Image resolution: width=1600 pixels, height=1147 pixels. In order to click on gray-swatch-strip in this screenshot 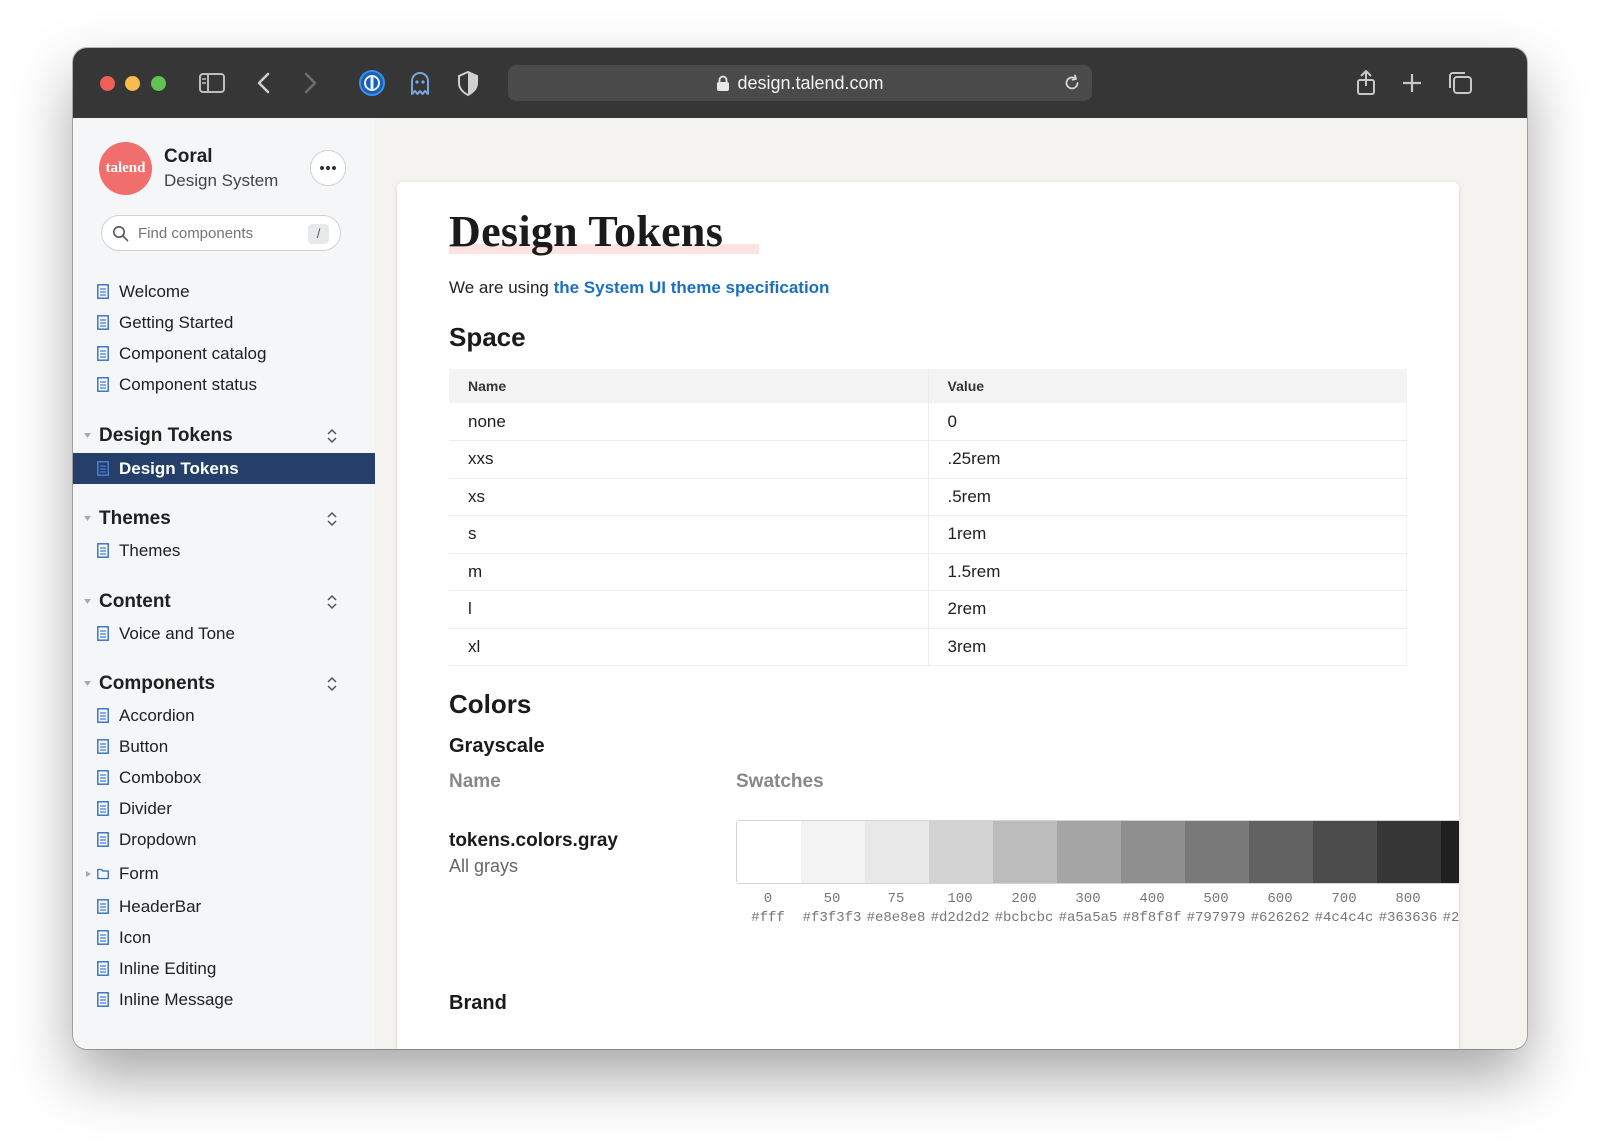, I will do `click(1097, 852)`.